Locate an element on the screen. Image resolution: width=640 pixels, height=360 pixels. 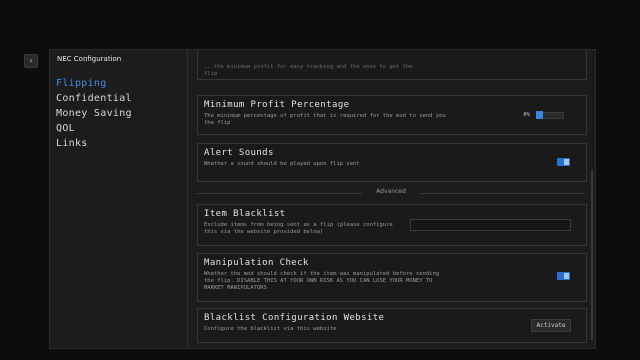
sidebar-item-money-saving: Money Saving is located at coordinates (94, 113).